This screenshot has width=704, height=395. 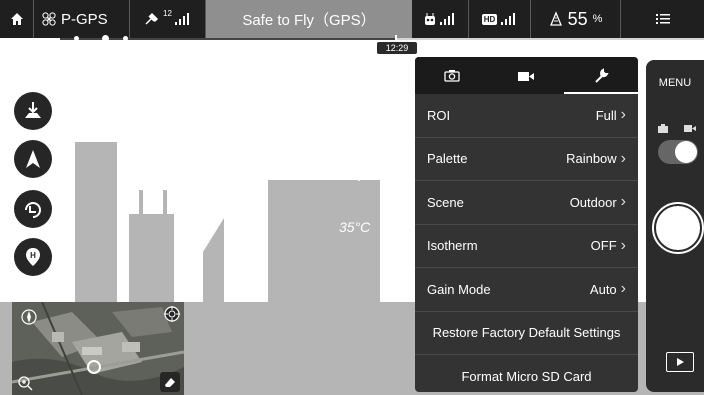 What do you see at coordinates (591, 159) in the screenshot?
I see `setting-value: Rainbow` at bounding box center [591, 159].